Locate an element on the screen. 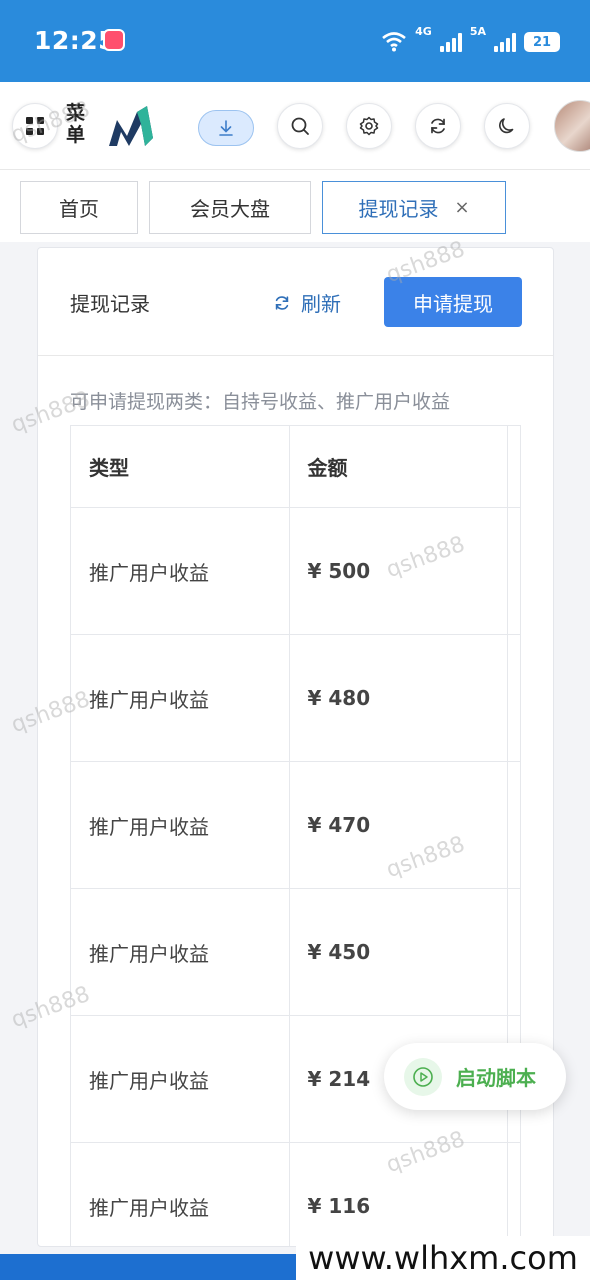 The height and width of the screenshot is (1280, 590). table-header-row: 类型 金额 is located at coordinates (296, 467).